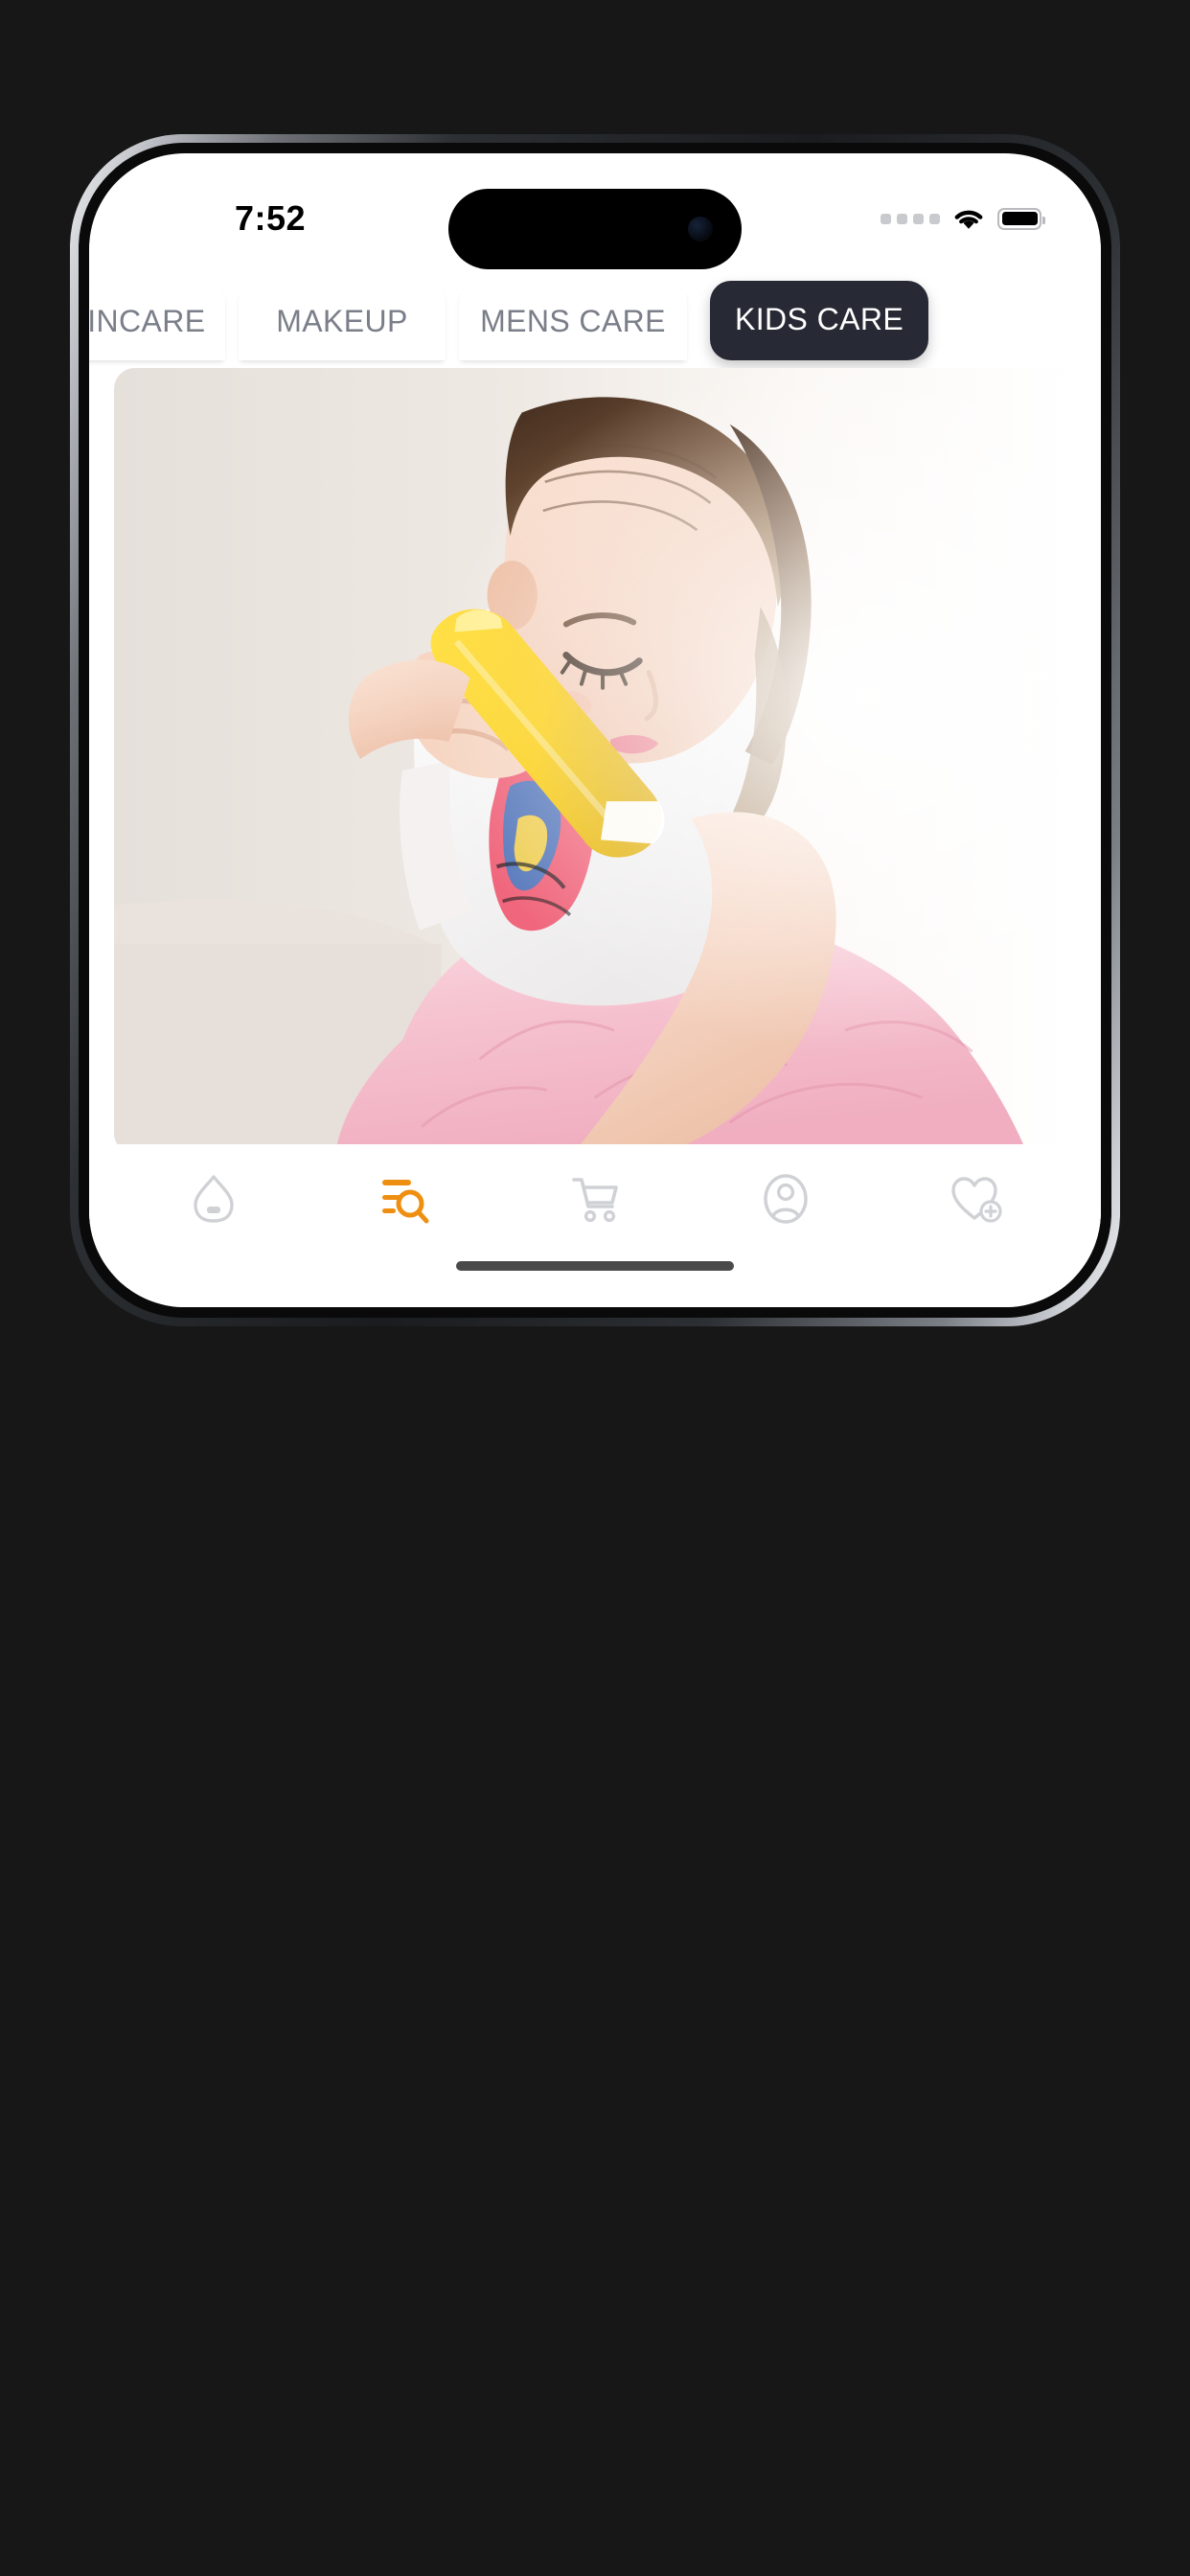 Image resolution: width=1190 pixels, height=2576 pixels. I want to click on nav-search-filter-button, so click(405, 1200).